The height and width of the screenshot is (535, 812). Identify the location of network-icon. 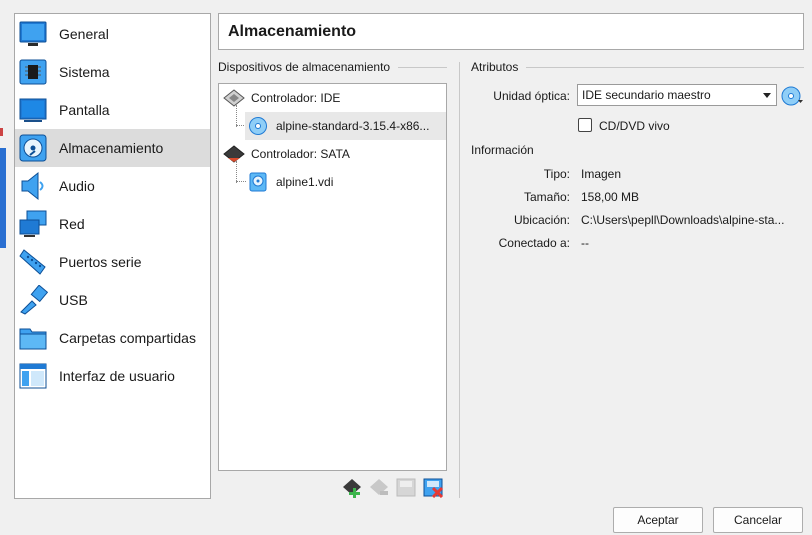
(33, 224).